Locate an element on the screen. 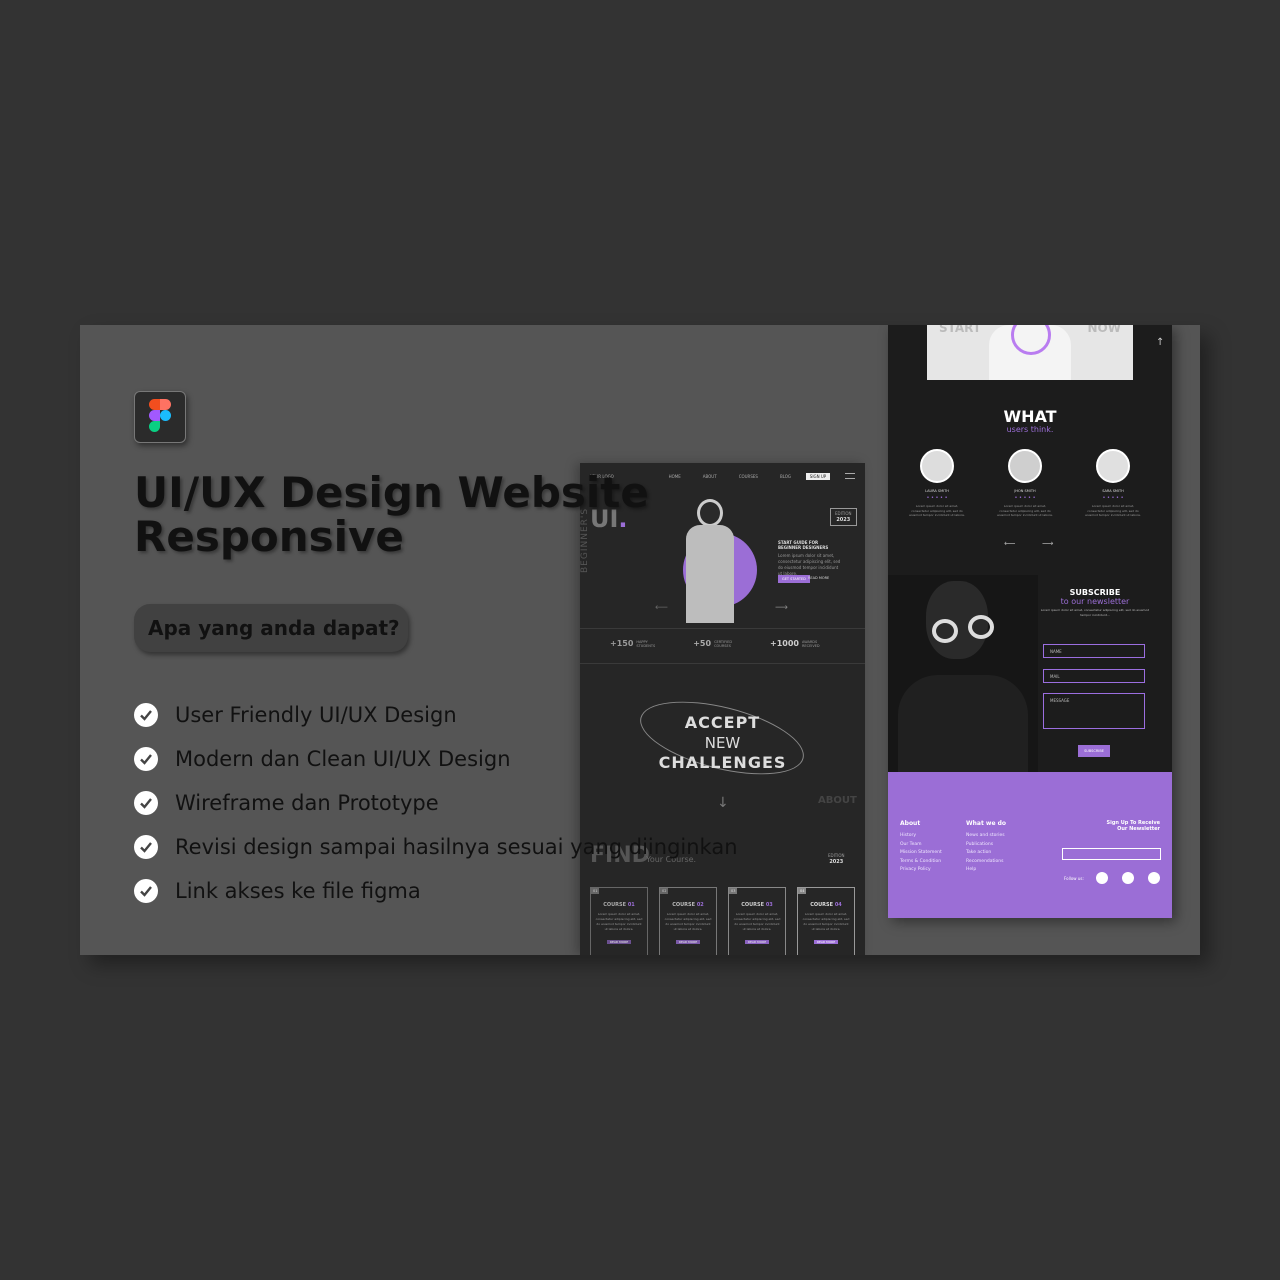  feature-text: Wireframe dan Prototype is located at coordinates (307, 803).